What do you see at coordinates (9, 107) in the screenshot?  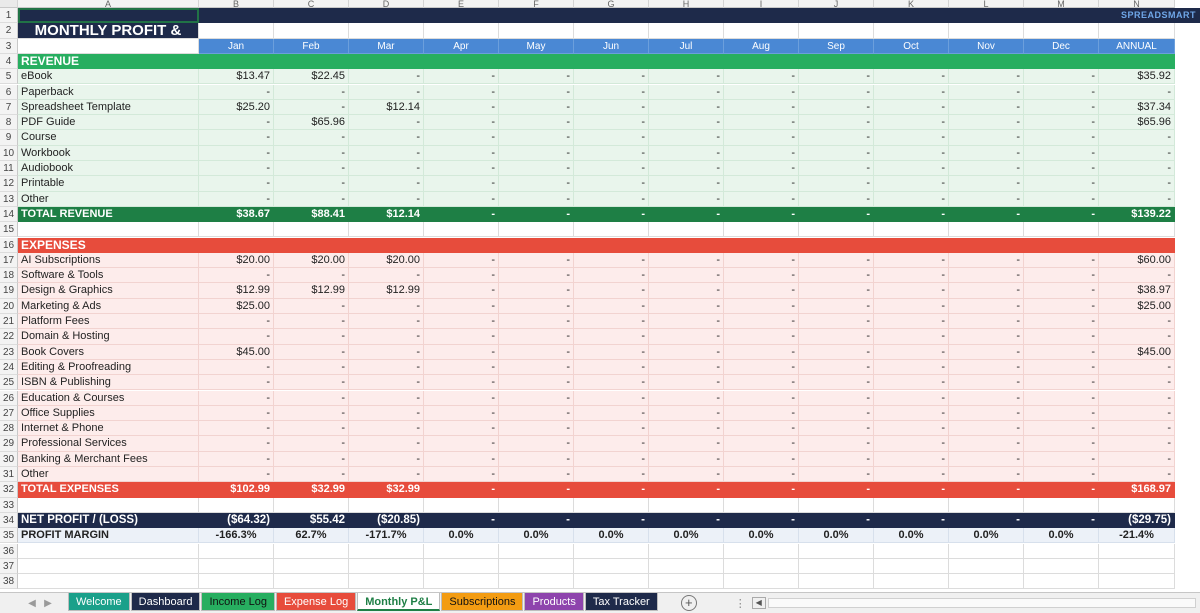 I see `row-number-7: 7` at bounding box center [9, 107].